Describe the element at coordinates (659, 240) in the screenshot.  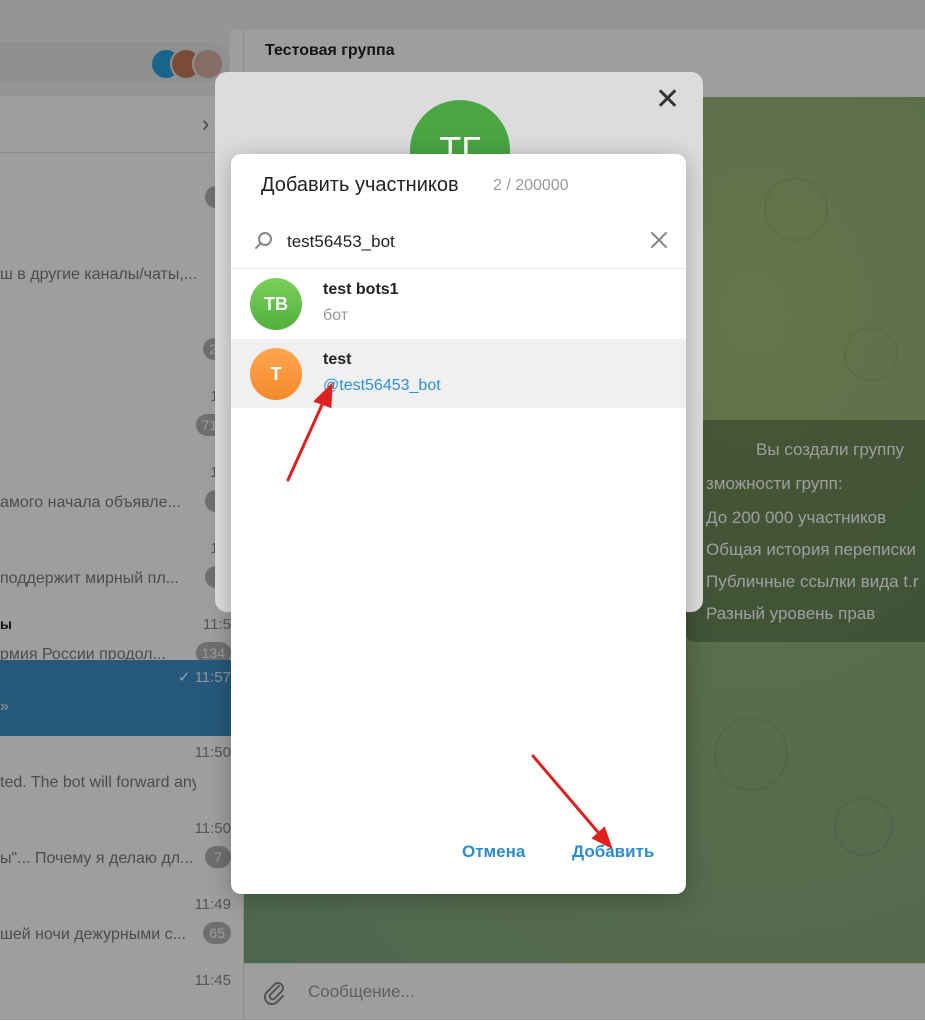
I see `clear-icon` at that location.